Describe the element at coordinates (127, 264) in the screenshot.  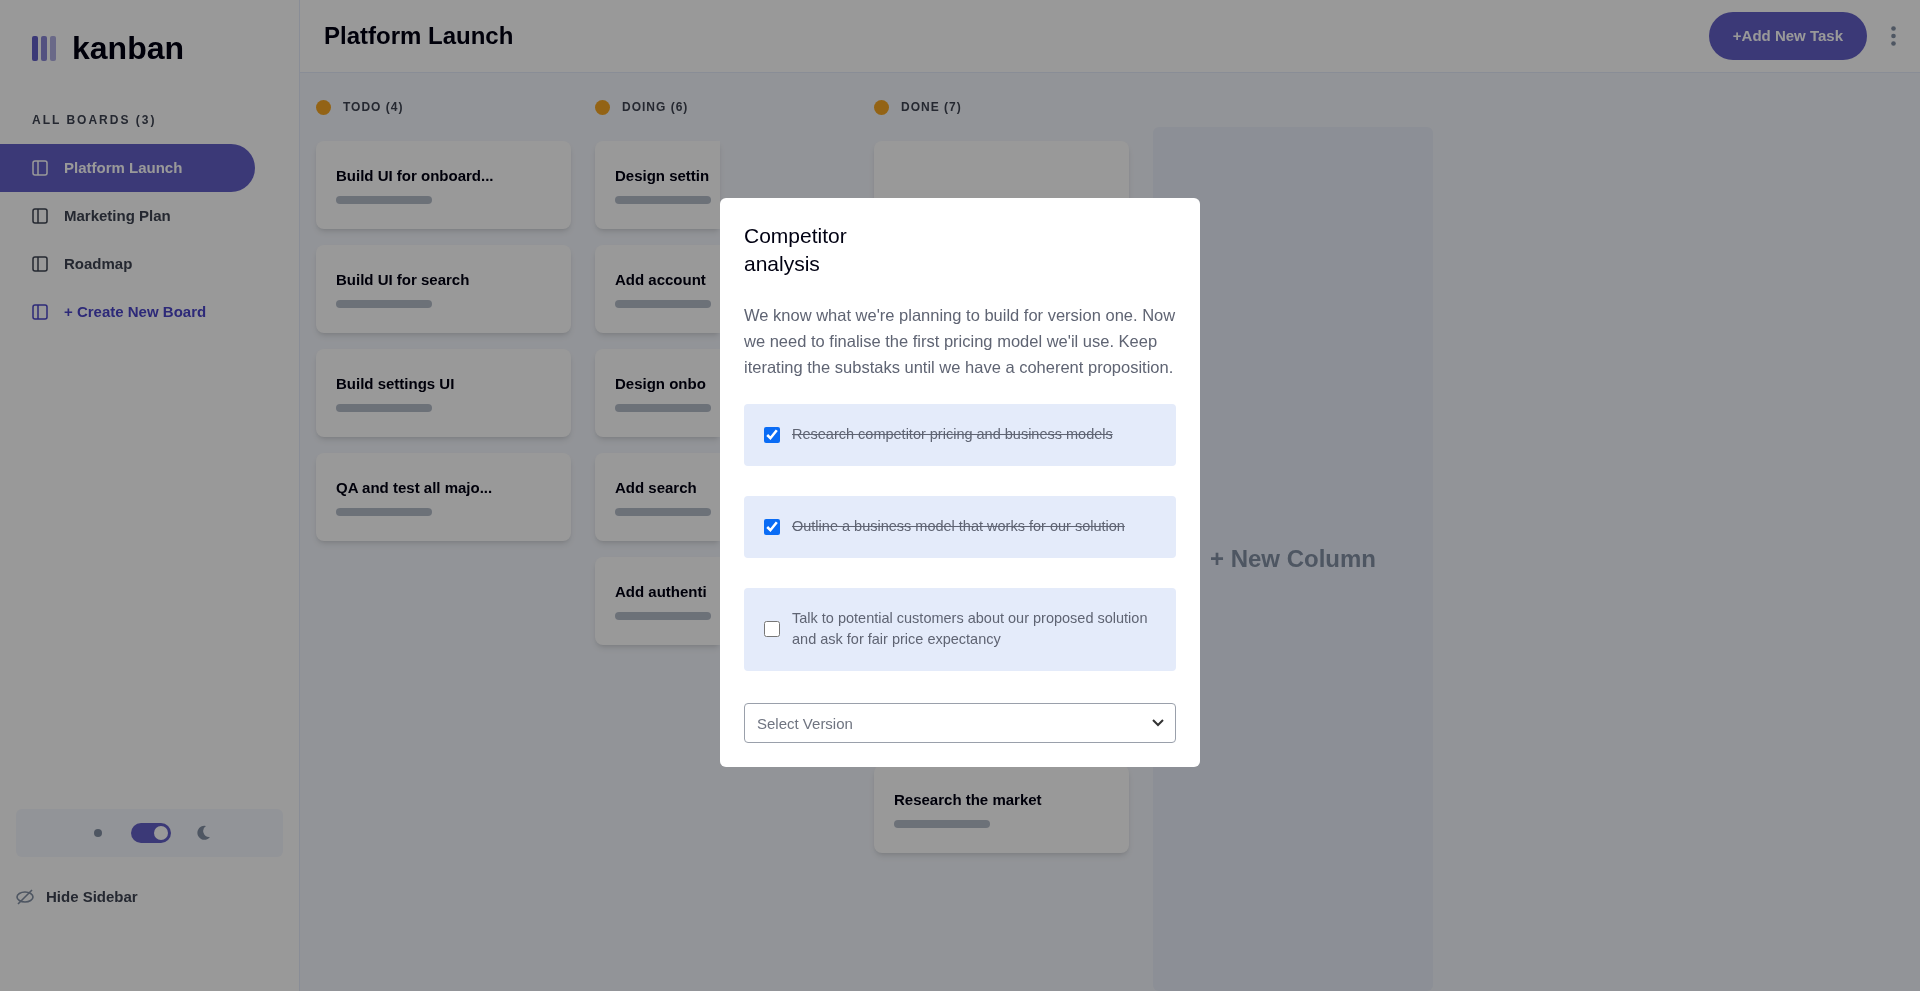
I see `board-item: Roadmap` at that location.